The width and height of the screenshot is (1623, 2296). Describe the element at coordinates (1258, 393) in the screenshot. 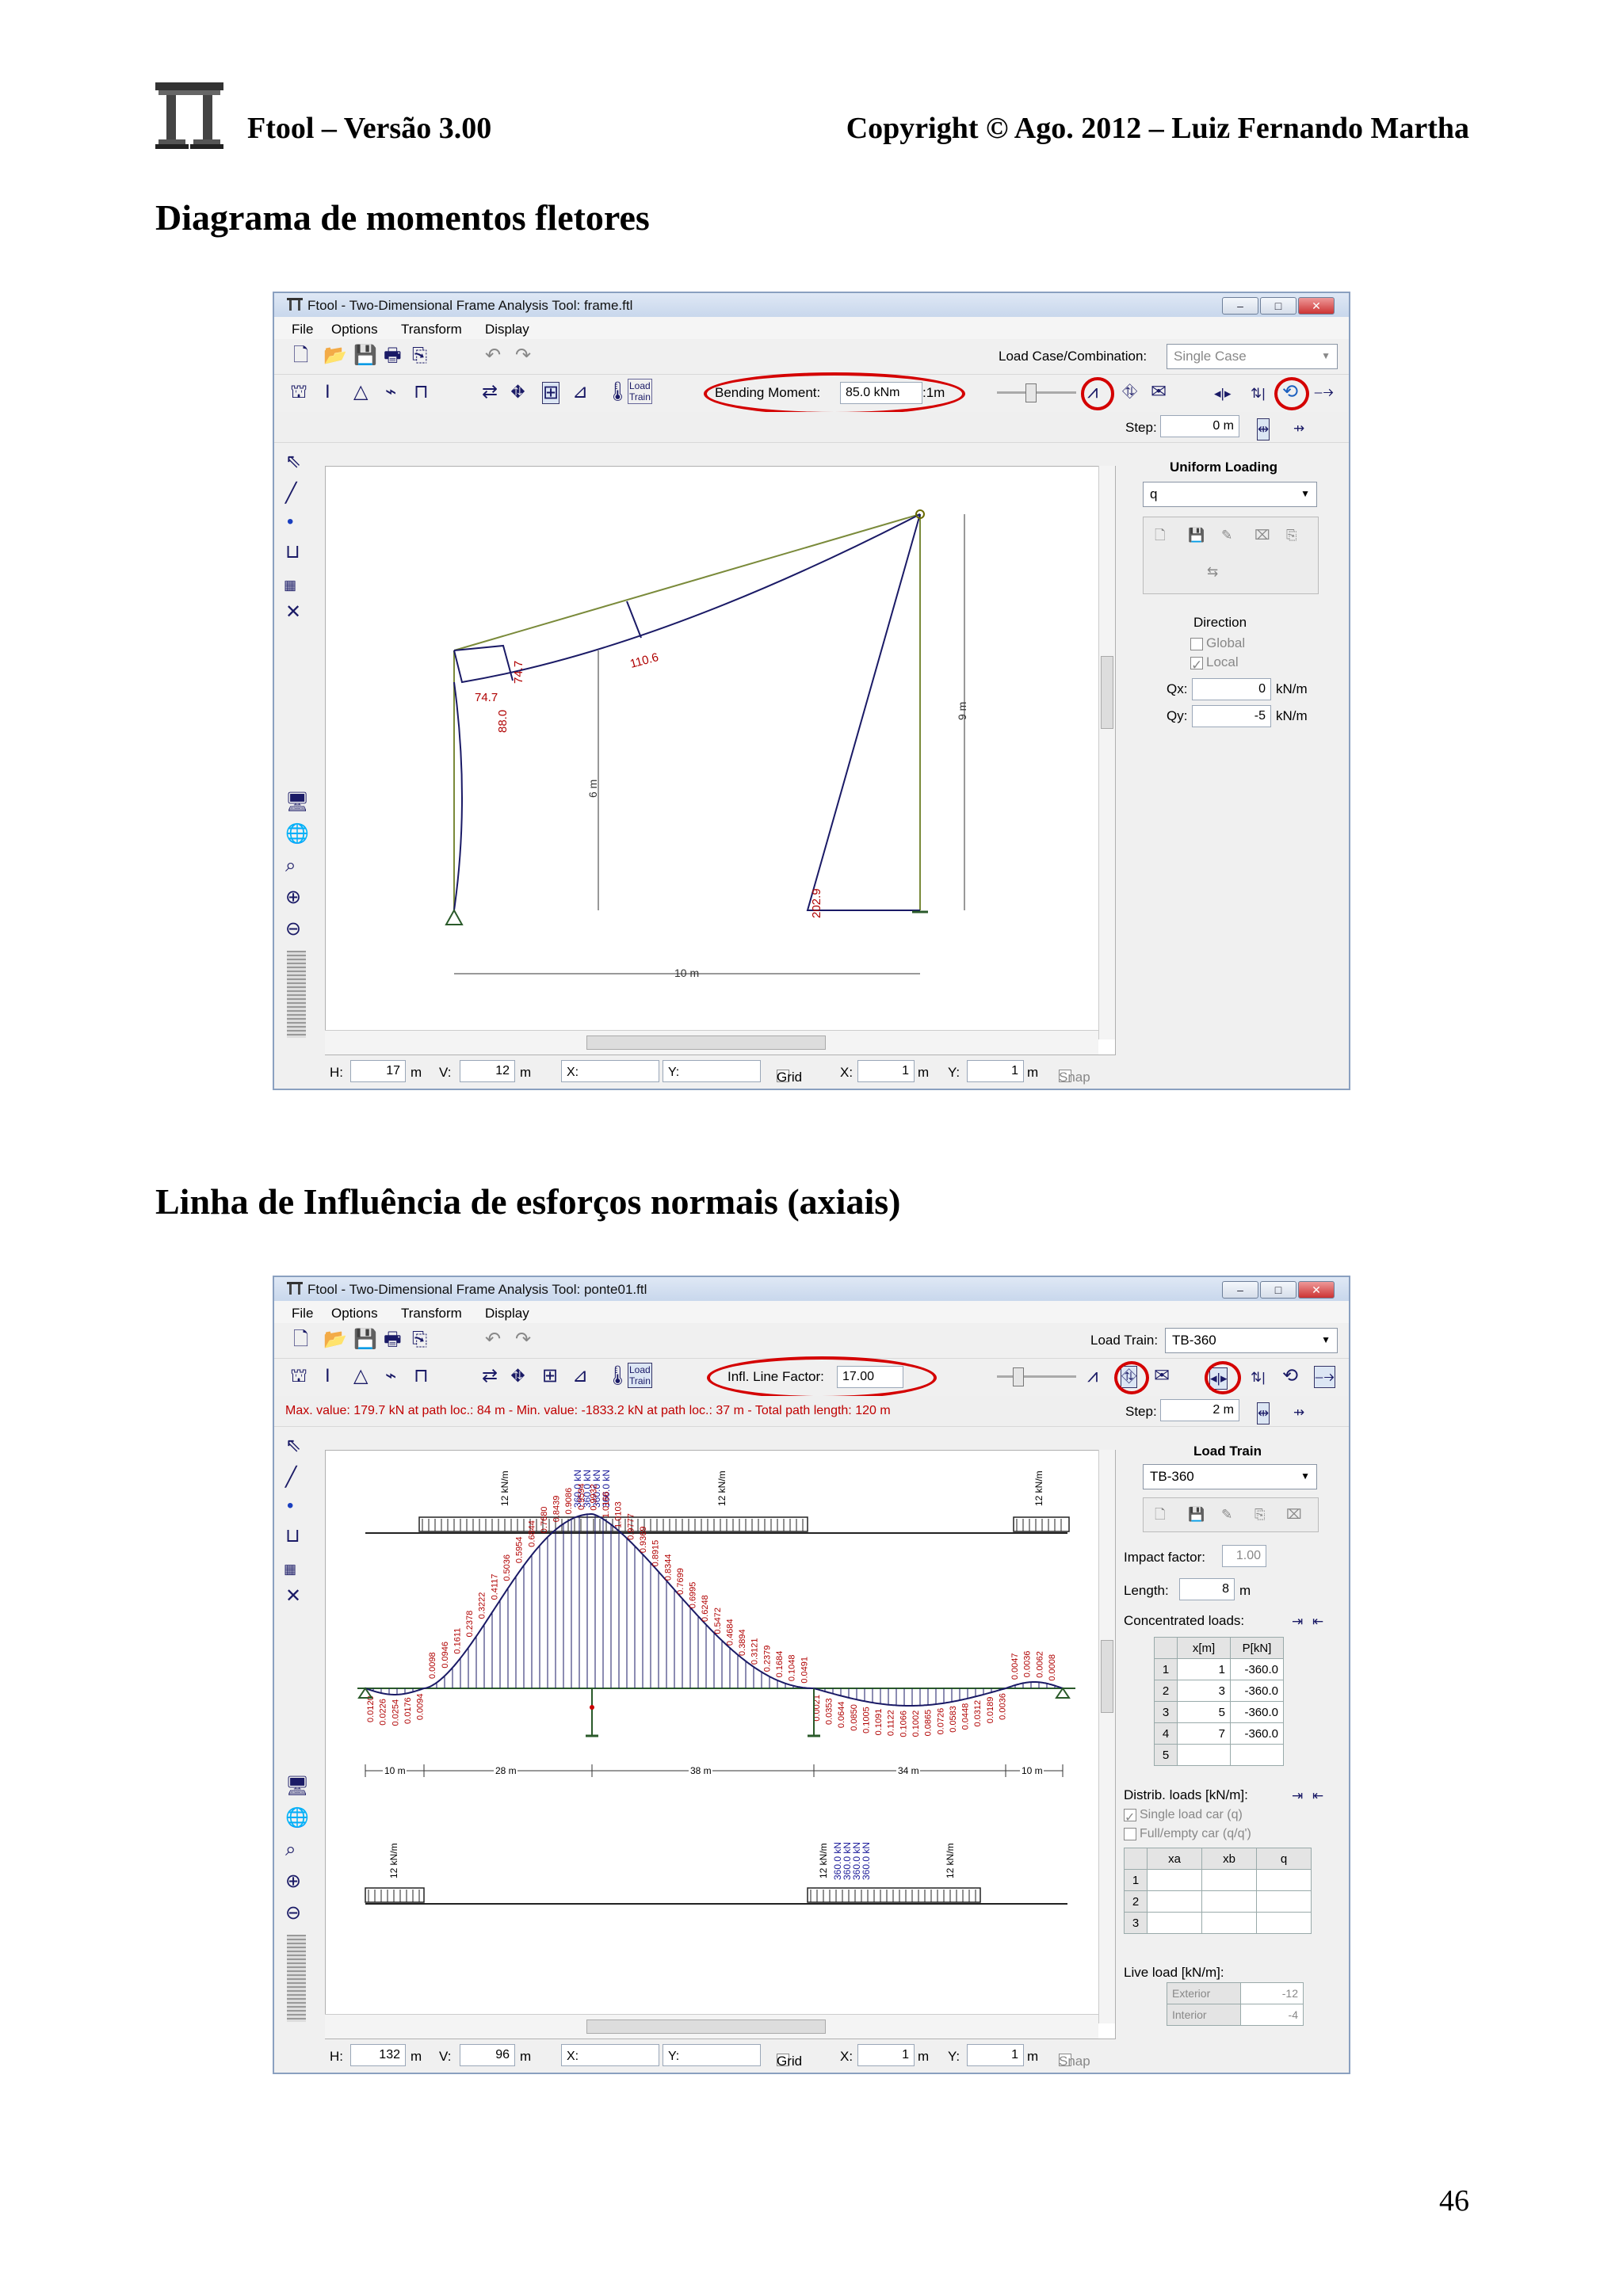

I see `shear-icon: ⇅|` at that location.